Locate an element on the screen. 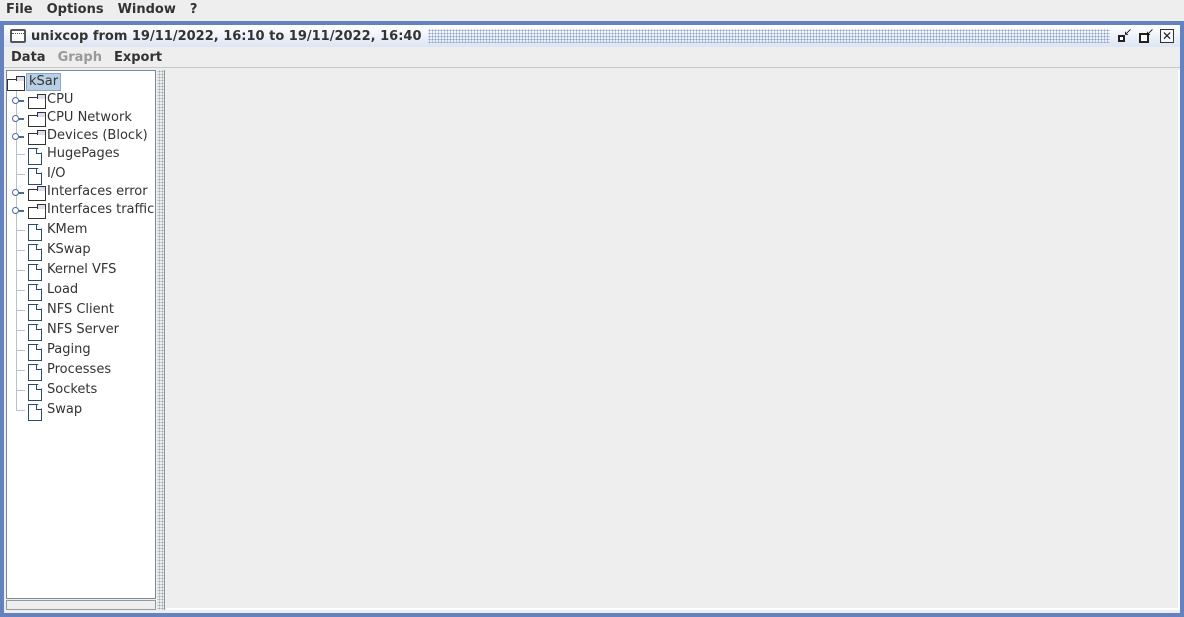  menu-file: File is located at coordinates (20, 10).